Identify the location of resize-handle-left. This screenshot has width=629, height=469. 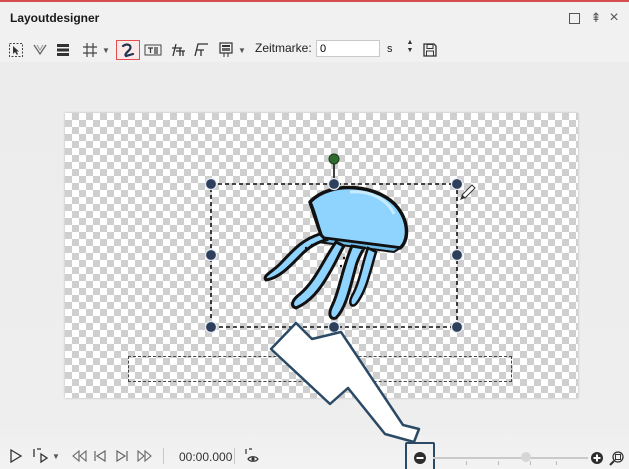
(211, 255).